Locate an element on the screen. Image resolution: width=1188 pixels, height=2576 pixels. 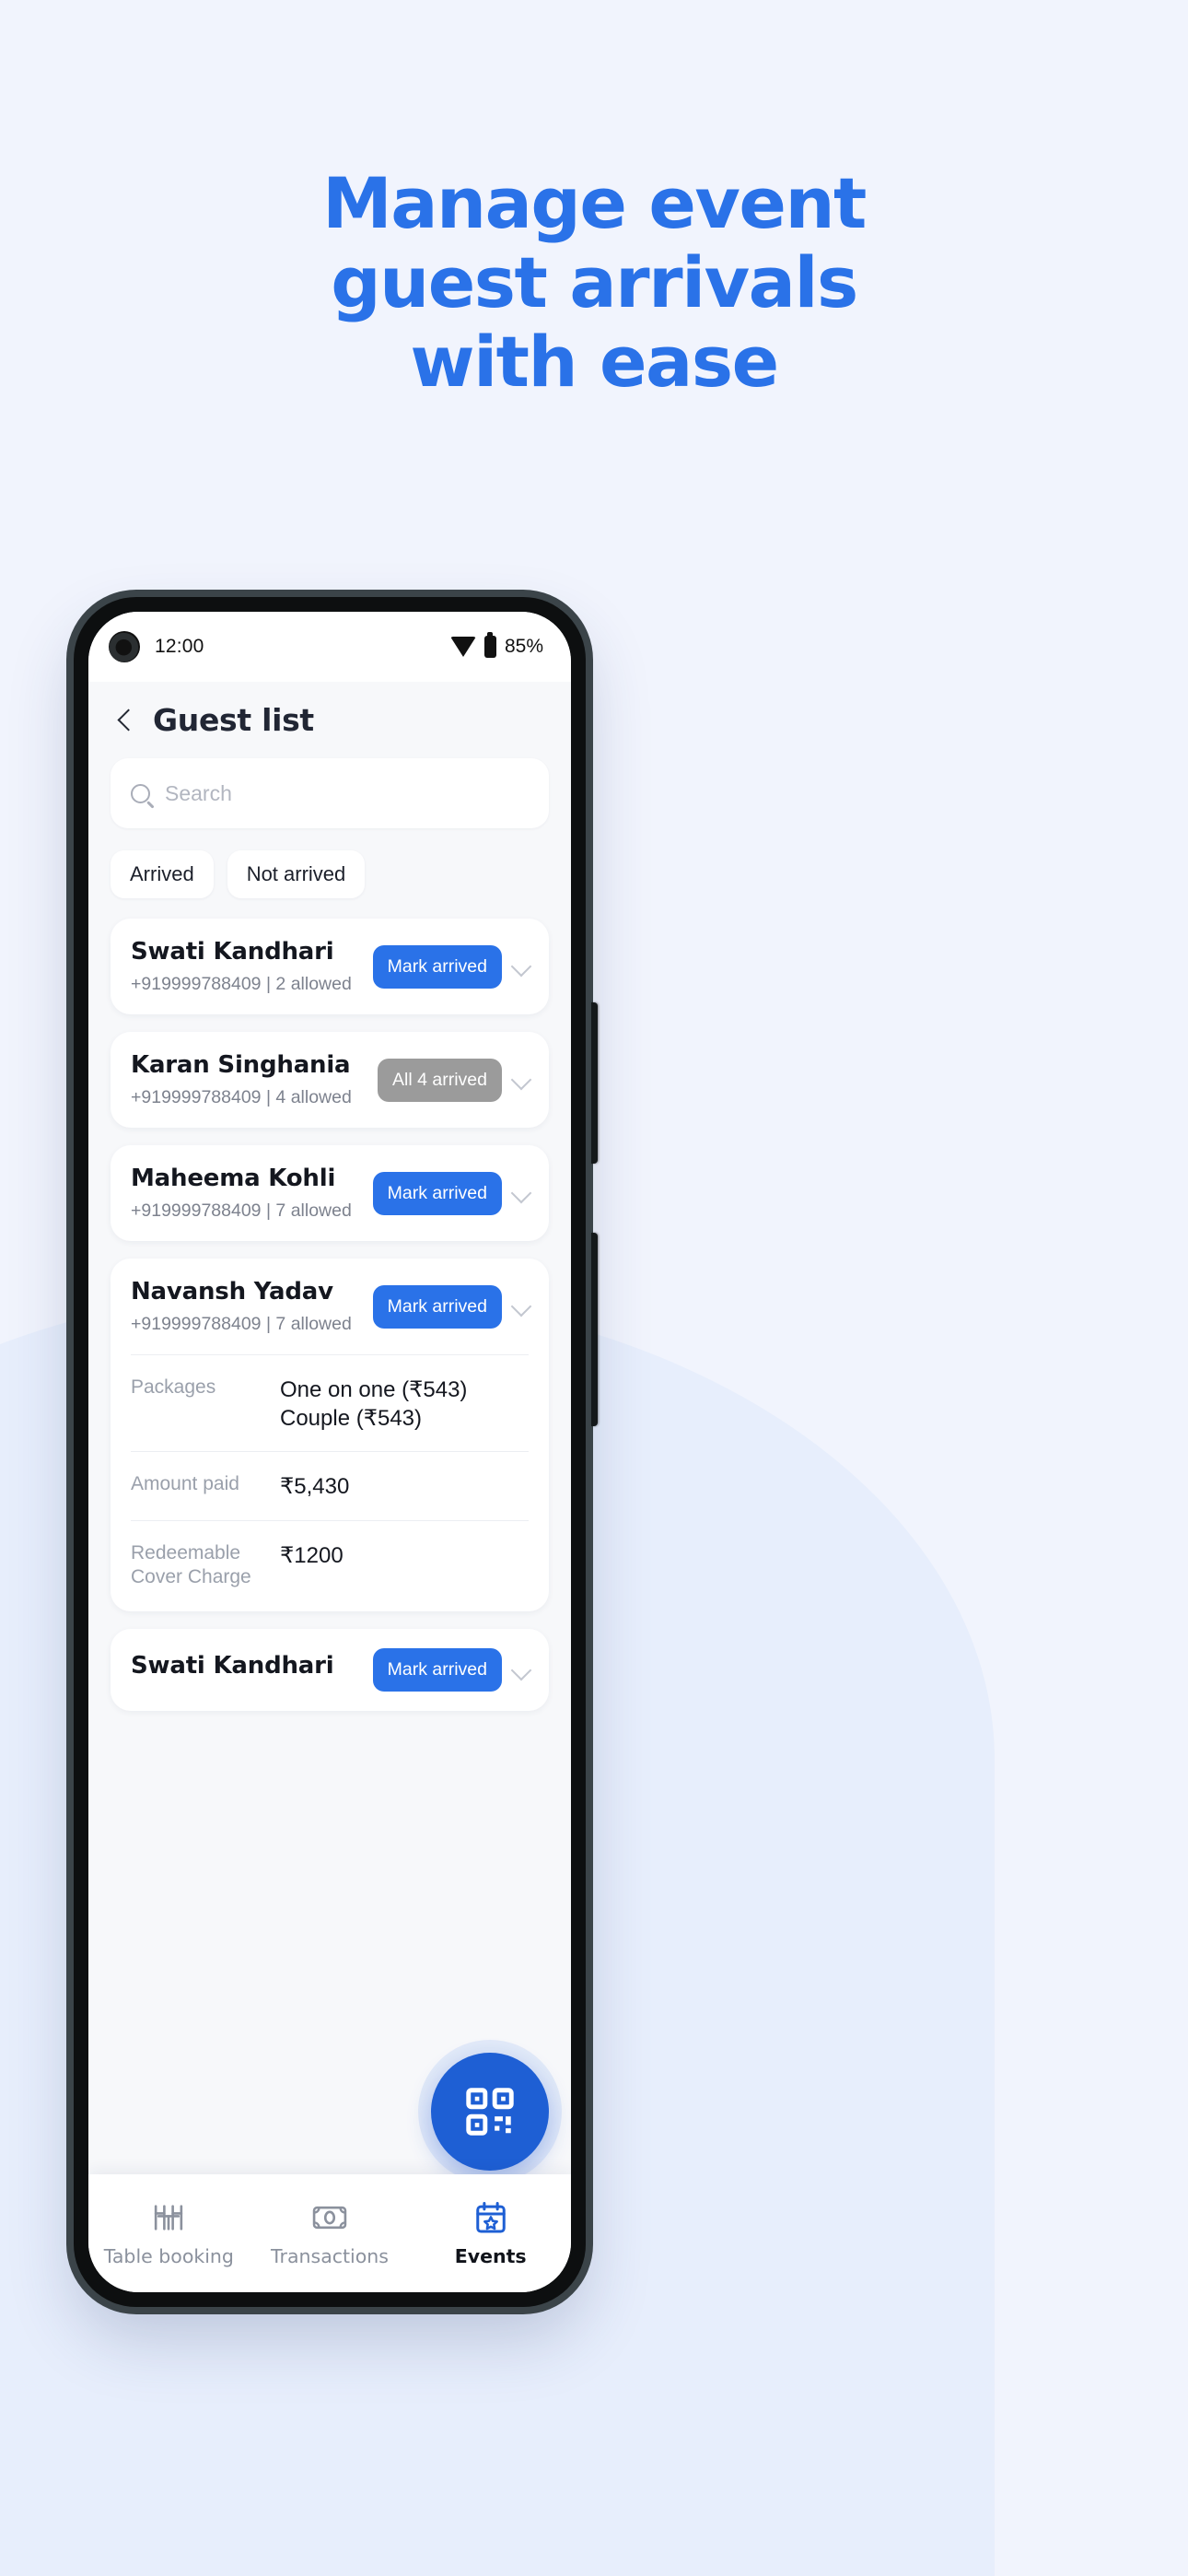
search-section is located at coordinates (329, 789).